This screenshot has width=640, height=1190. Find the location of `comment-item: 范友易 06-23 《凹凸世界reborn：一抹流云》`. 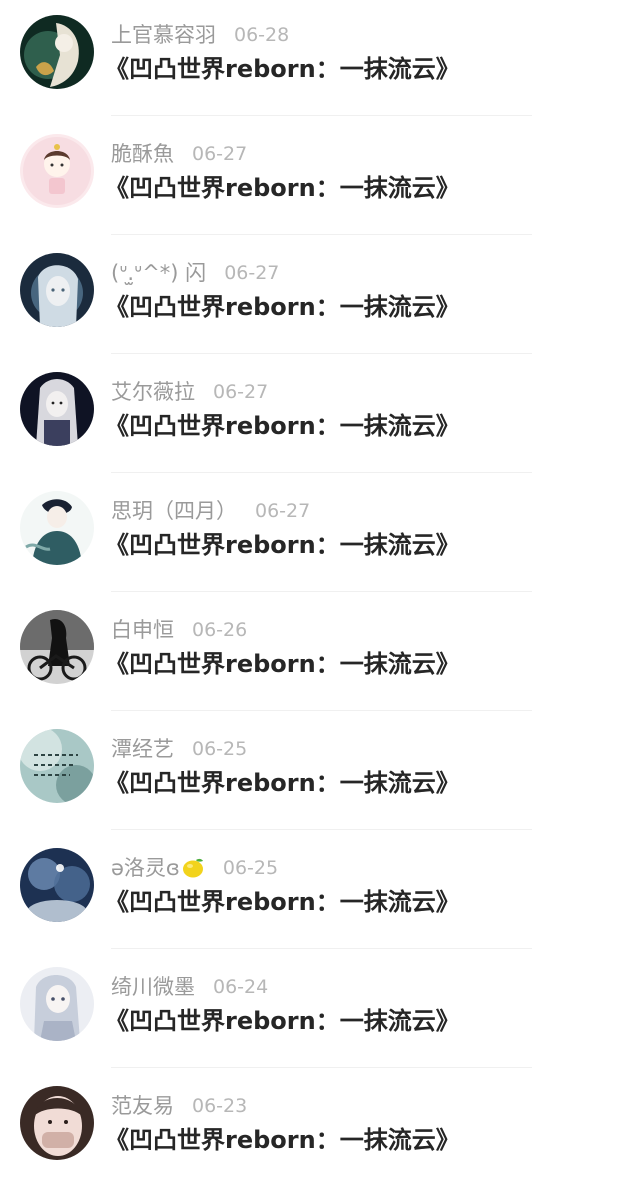

comment-item: 范友易 06-23 《凹凸世界reborn：一抹流云》 is located at coordinates (320, 1130).